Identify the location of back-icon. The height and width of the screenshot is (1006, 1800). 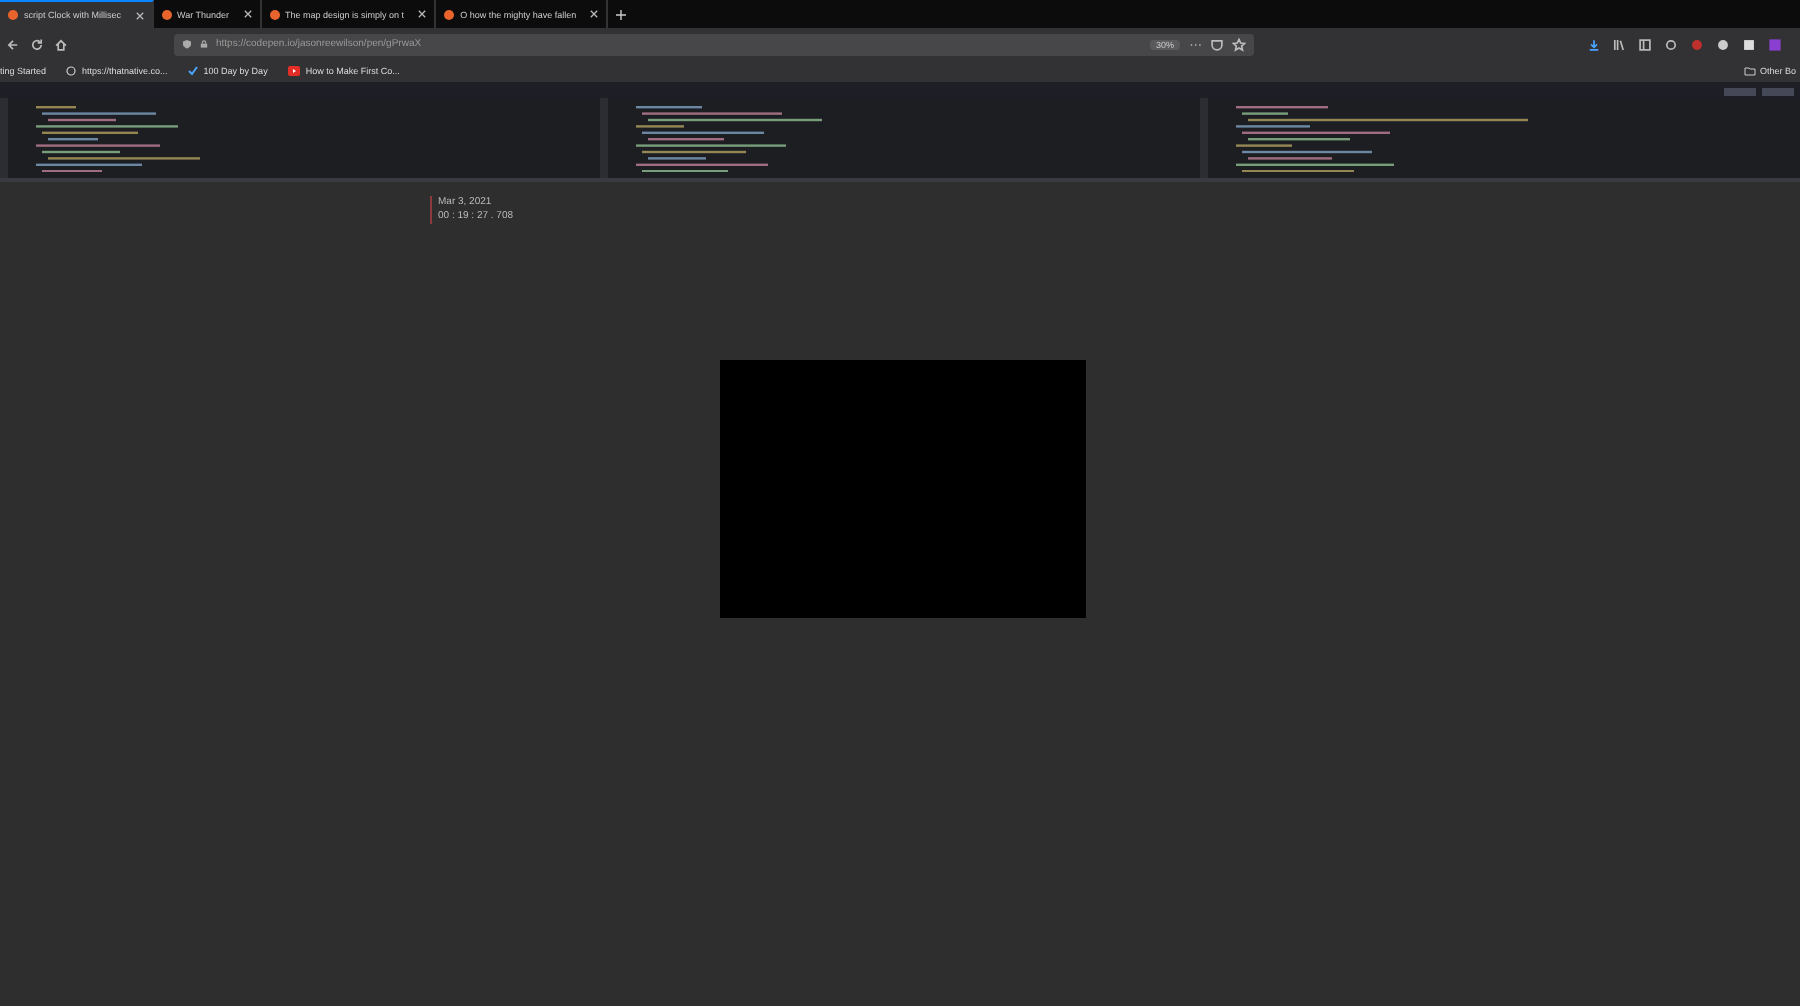
(13, 44).